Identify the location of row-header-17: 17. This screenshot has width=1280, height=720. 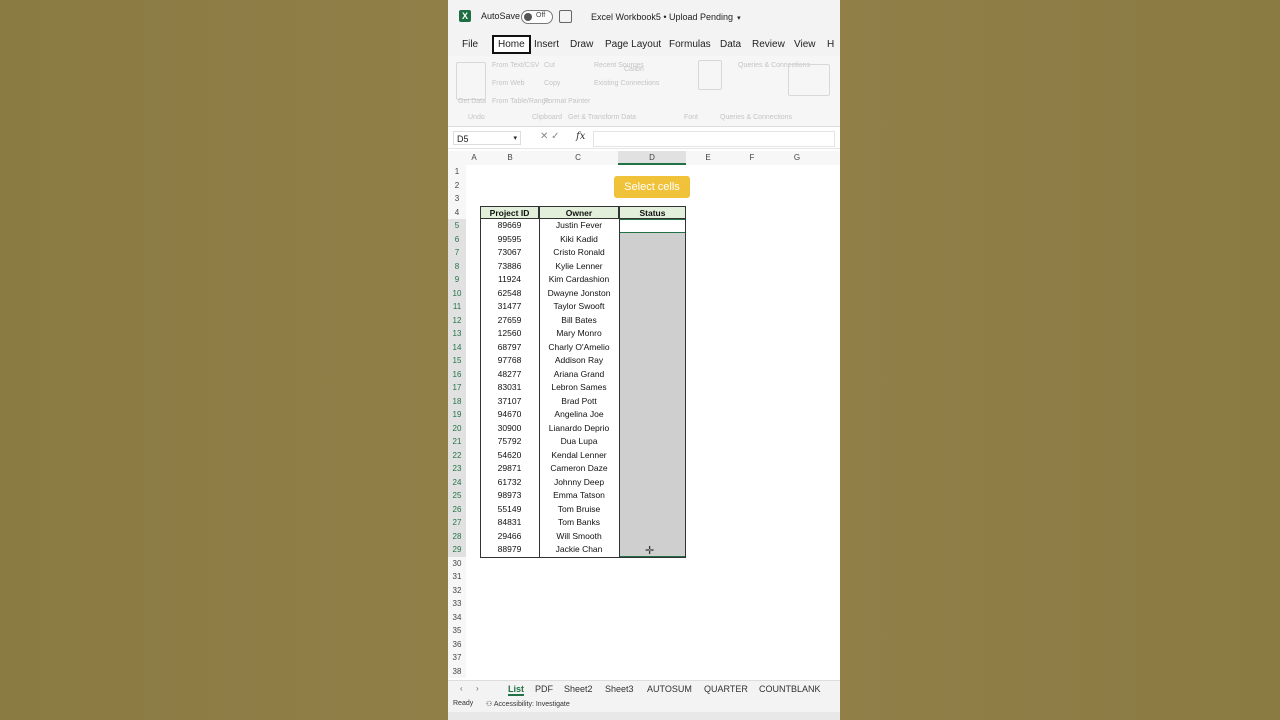
(457, 388).